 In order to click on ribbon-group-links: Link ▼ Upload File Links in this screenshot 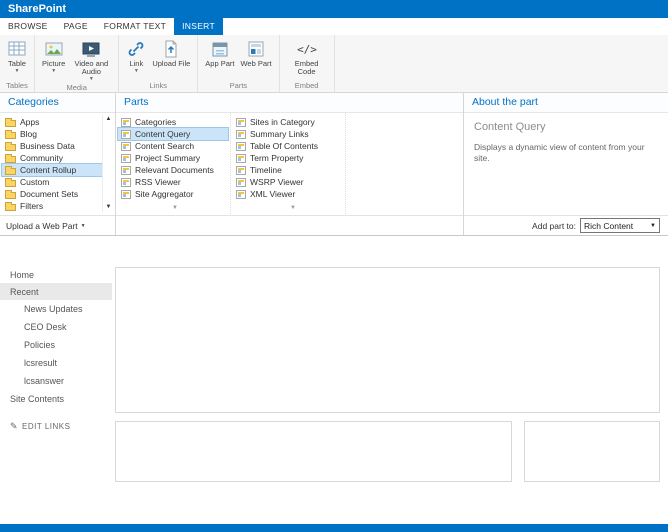, I will do `click(159, 63)`.